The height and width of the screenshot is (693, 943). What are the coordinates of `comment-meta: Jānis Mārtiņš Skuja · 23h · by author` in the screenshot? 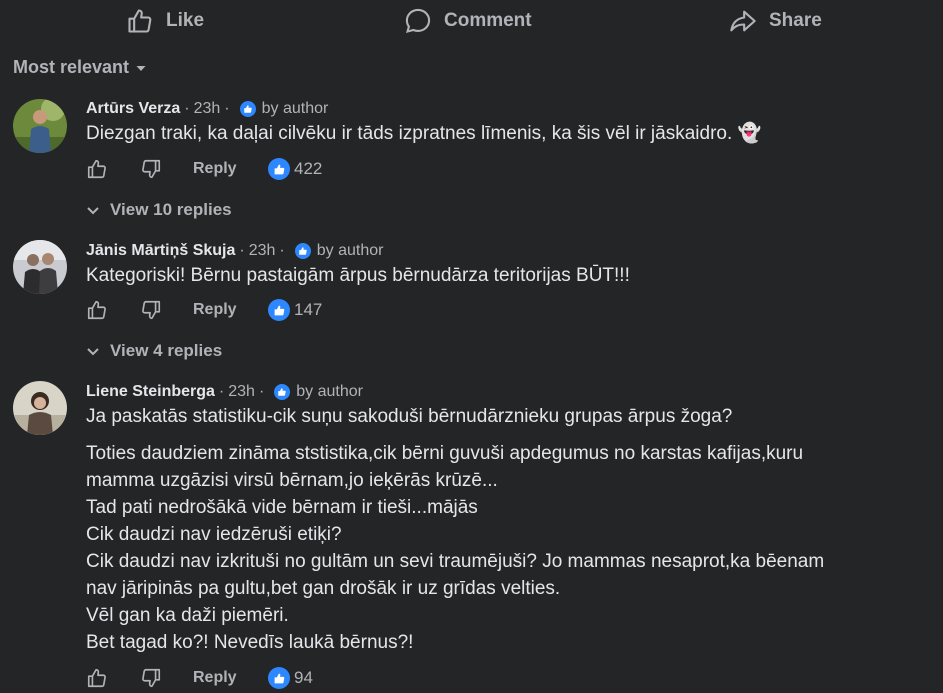 It's located at (234, 251).